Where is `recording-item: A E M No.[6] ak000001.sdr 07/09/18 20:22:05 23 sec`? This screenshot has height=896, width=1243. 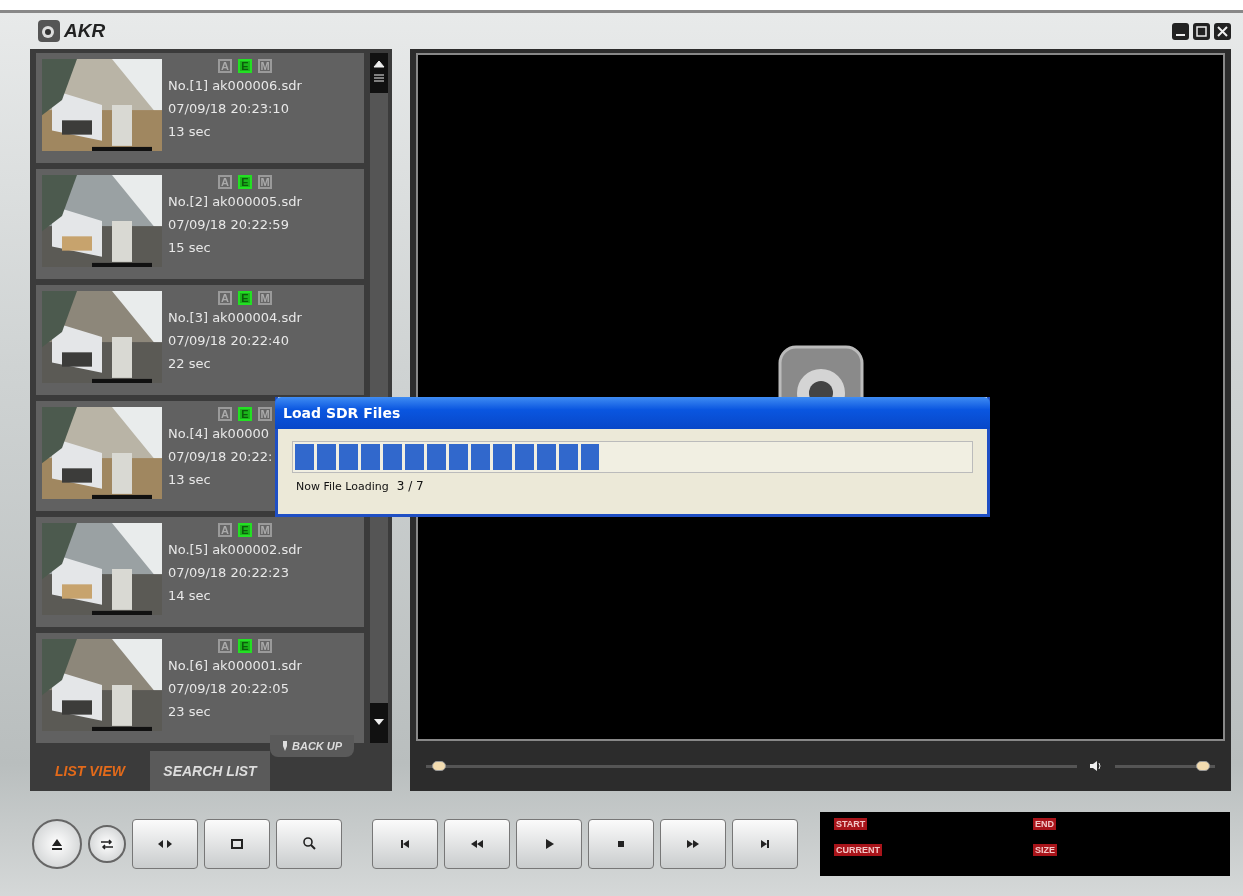
recording-item: A E M No.[6] ak000001.sdr 07/09/18 20:22:05 23 sec is located at coordinates (200, 688).